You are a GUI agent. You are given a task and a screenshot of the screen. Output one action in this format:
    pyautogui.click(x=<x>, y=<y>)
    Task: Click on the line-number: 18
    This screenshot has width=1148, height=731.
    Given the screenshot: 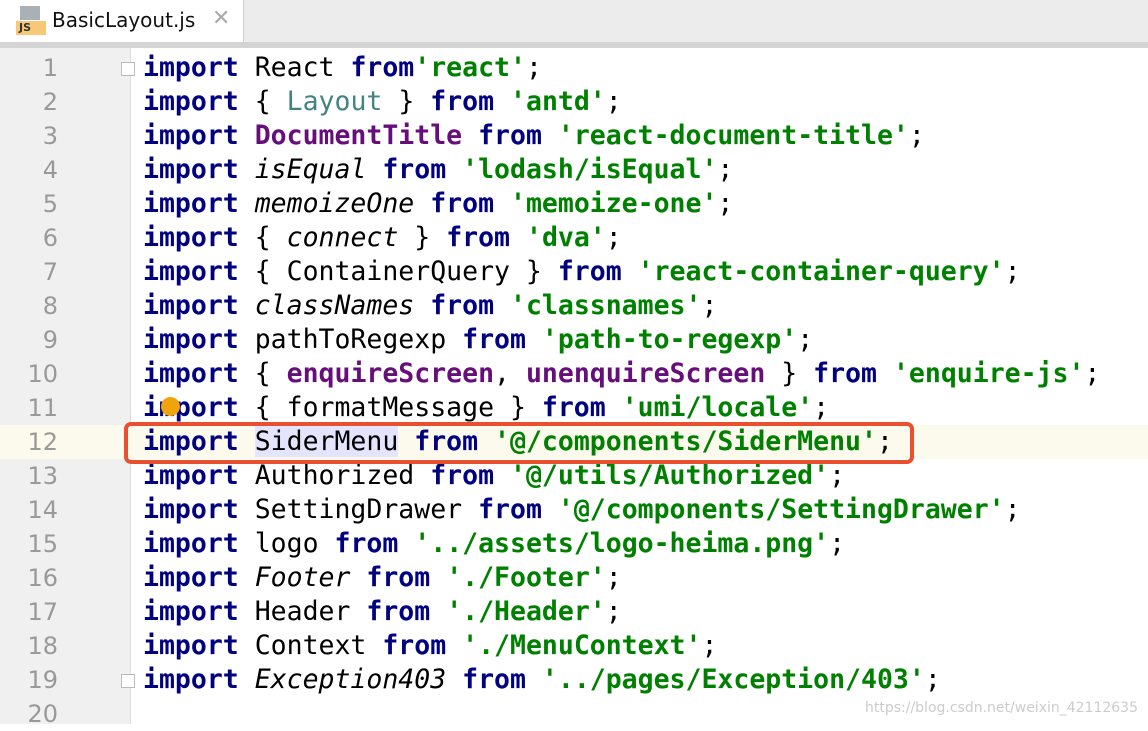 What is the action you would take?
    pyautogui.click(x=42, y=646)
    